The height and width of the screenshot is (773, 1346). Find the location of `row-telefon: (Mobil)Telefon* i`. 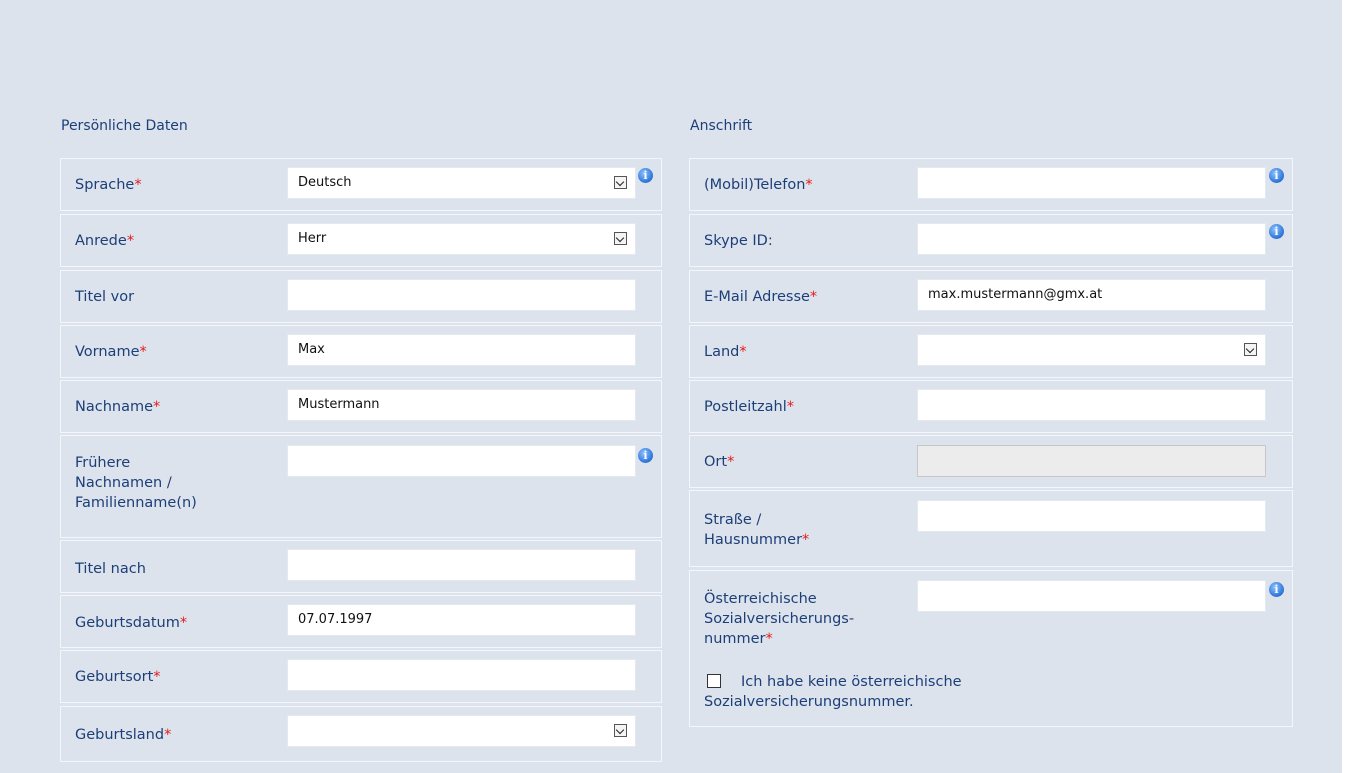

row-telefon: (Mobil)Telefon* i is located at coordinates (991, 184).